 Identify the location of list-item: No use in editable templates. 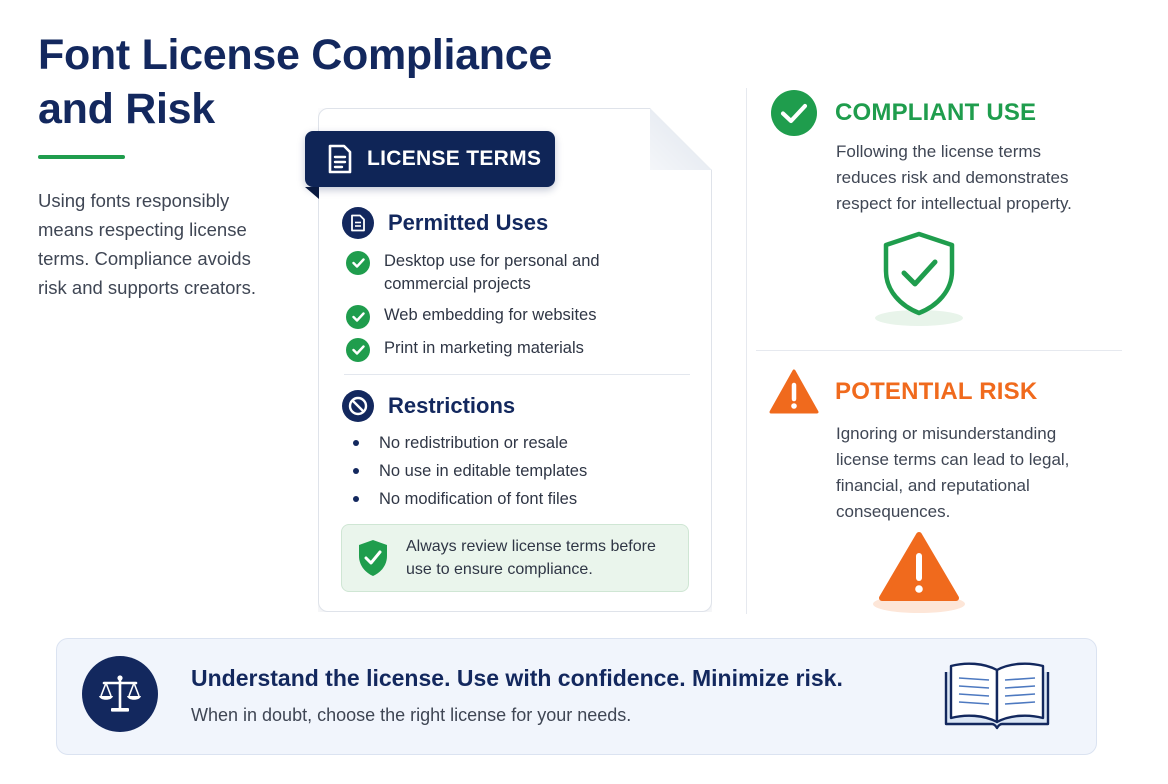
(515, 471).